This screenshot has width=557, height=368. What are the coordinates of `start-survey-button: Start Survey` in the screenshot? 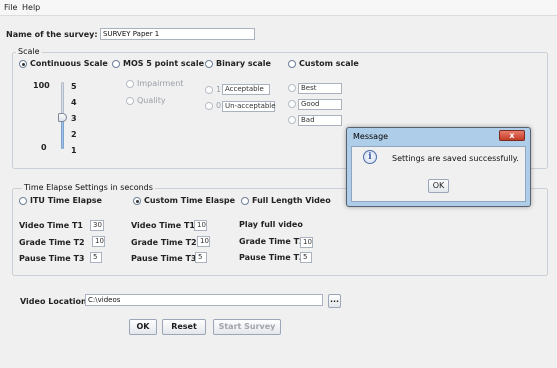 It's located at (247, 327).